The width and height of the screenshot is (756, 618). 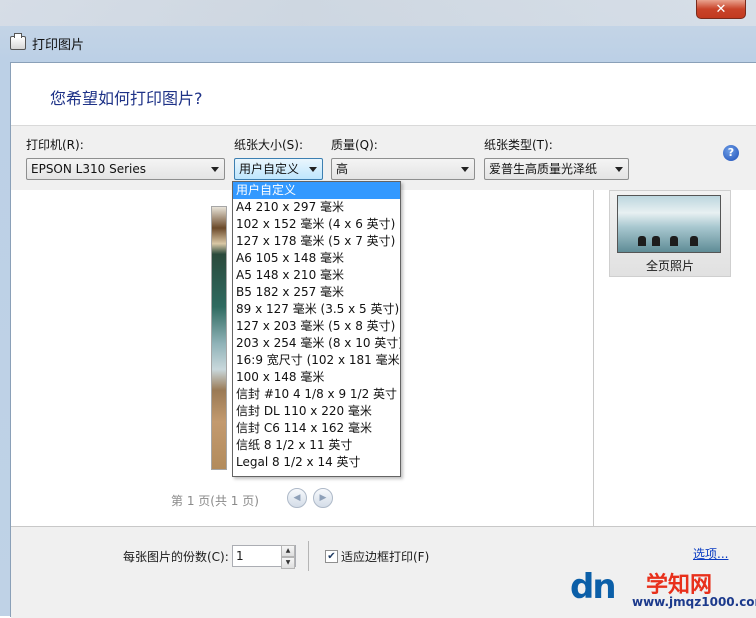 I want to click on copies-label: 每张图片的份数(C):, so click(x=176, y=557).